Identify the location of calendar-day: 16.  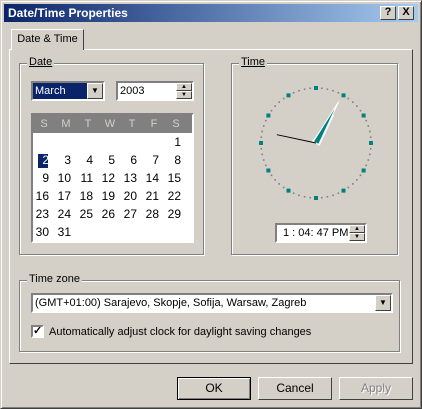
(41, 196).